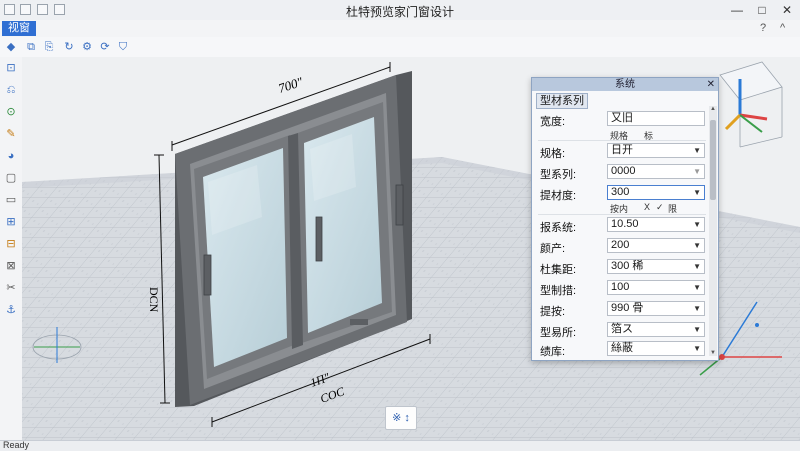  Describe the element at coordinates (762, 10) in the screenshot. I see `maximize-button: □` at that location.